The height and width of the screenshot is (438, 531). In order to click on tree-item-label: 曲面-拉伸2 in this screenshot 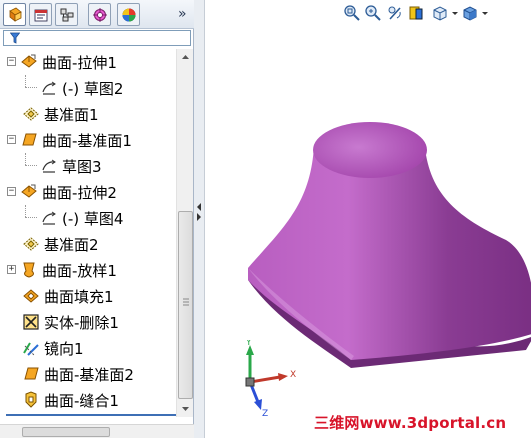, I will do `click(79, 193)`.